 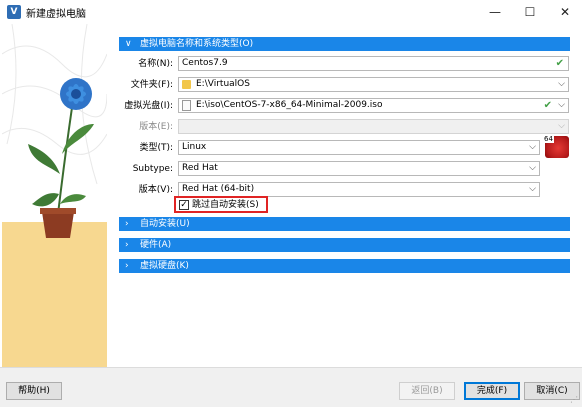 What do you see at coordinates (56, 14) in the screenshot?
I see `window-title: 新建虚拟电脑` at bounding box center [56, 14].